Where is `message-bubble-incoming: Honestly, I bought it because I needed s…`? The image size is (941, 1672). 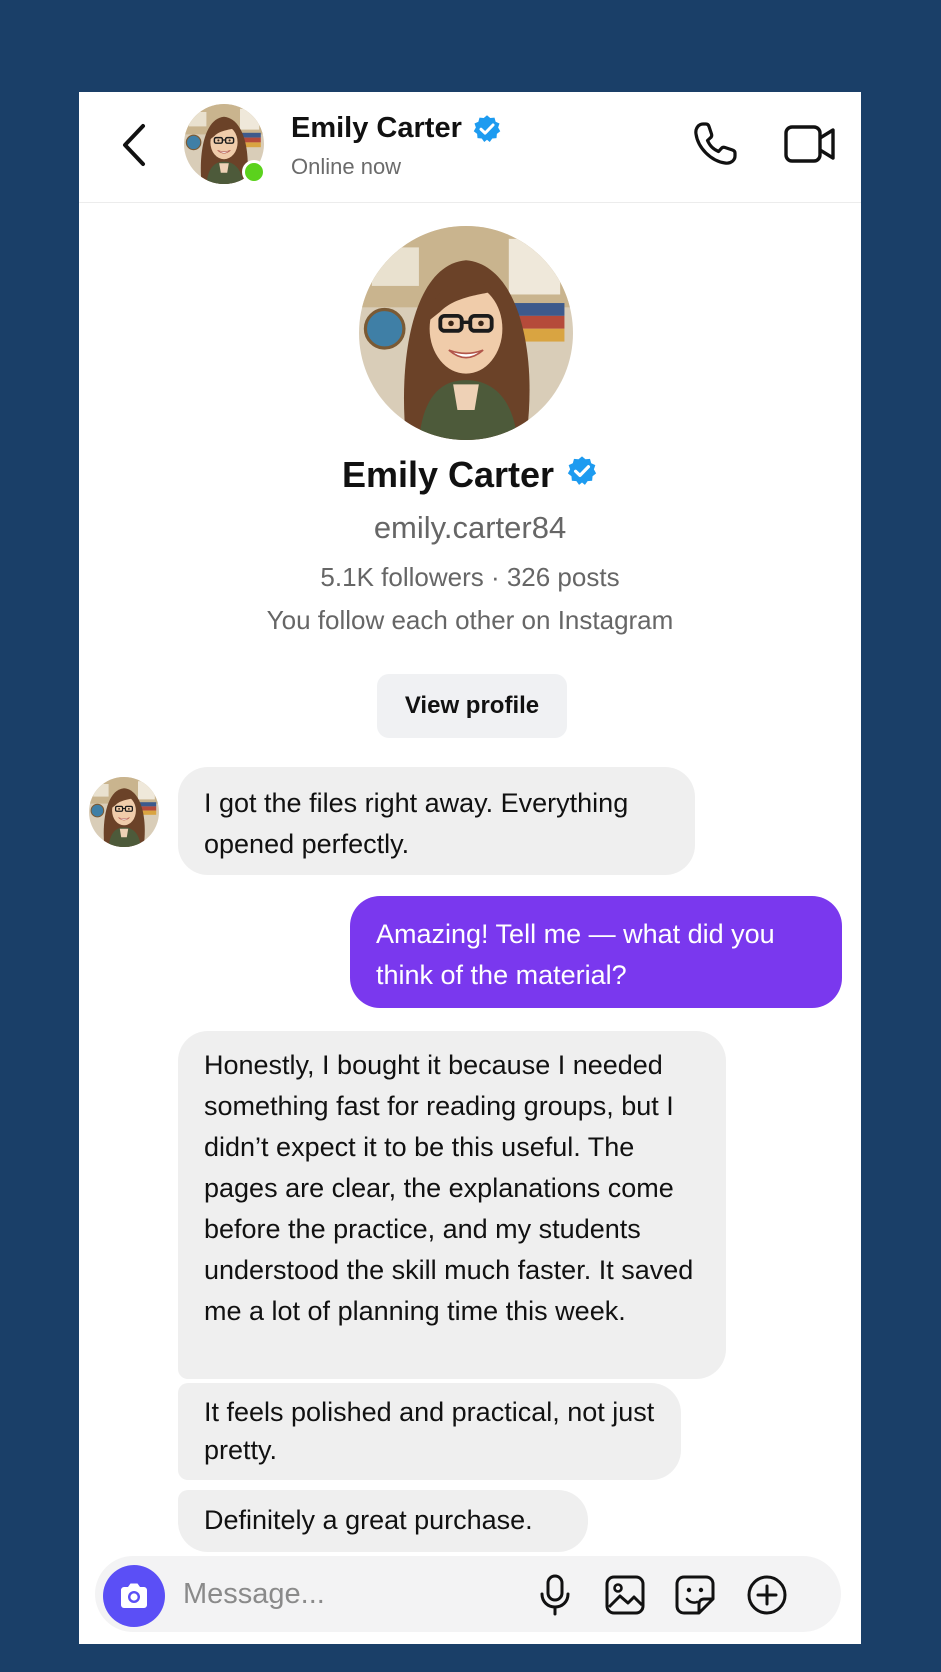 message-bubble-incoming: Honestly, I bought it because I needed s… is located at coordinates (452, 1205).